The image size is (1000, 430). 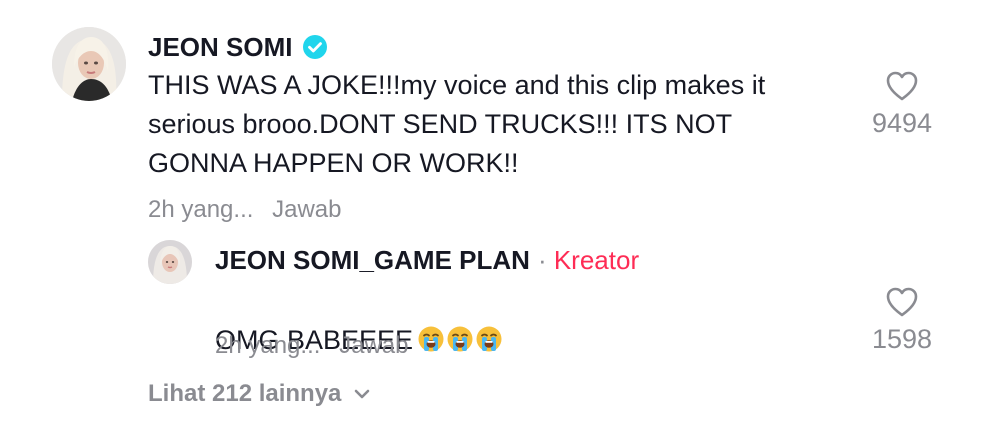 What do you see at coordinates (902, 123) in the screenshot?
I see `like-count: 9494` at bounding box center [902, 123].